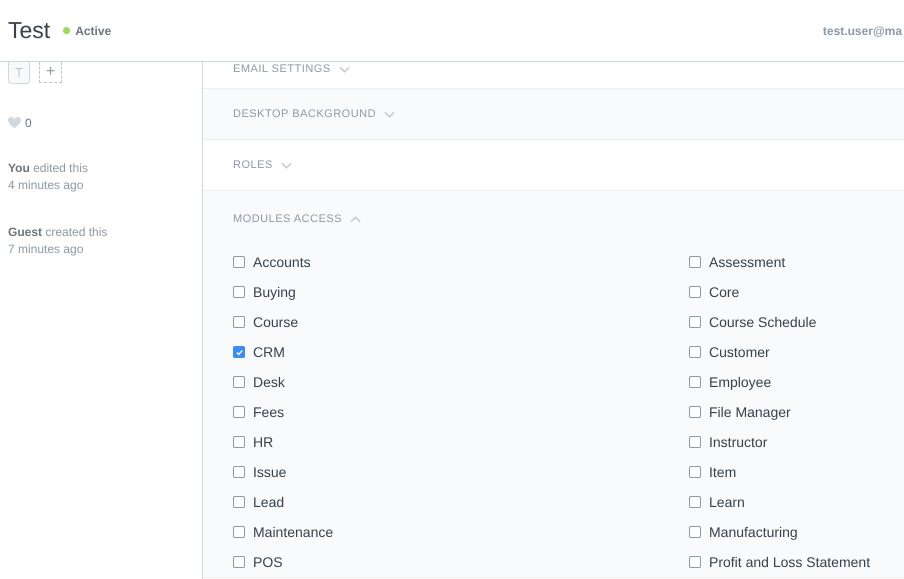 The image size is (904, 579). Describe the element at coordinates (14, 123) in the screenshot. I see `heart-icon` at that location.